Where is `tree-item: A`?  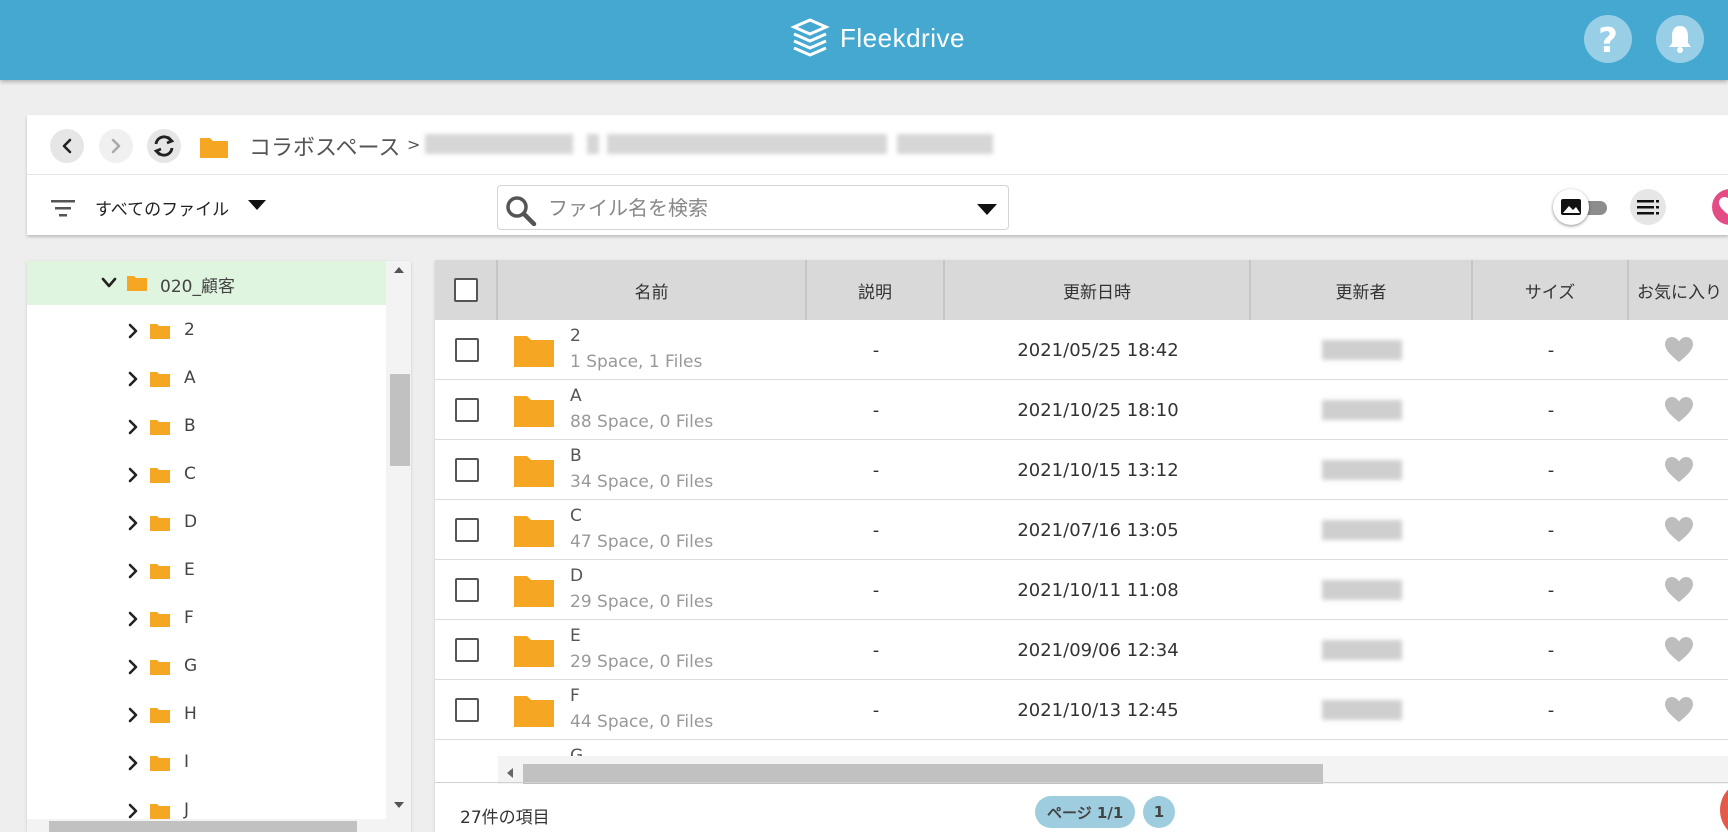
tree-item: A is located at coordinates (206, 379).